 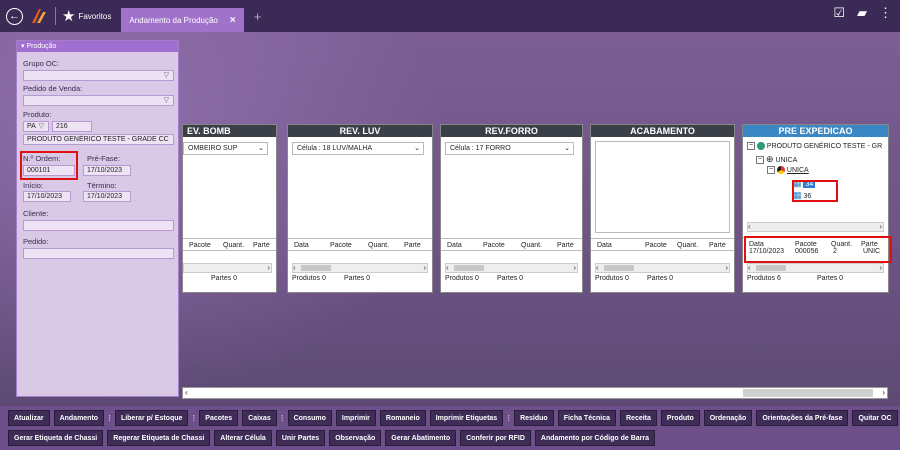 What do you see at coordinates (243, 438) in the screenshot?
I see `alterar-celula-button: Alterar Célula` at bounding box center [243, 438].